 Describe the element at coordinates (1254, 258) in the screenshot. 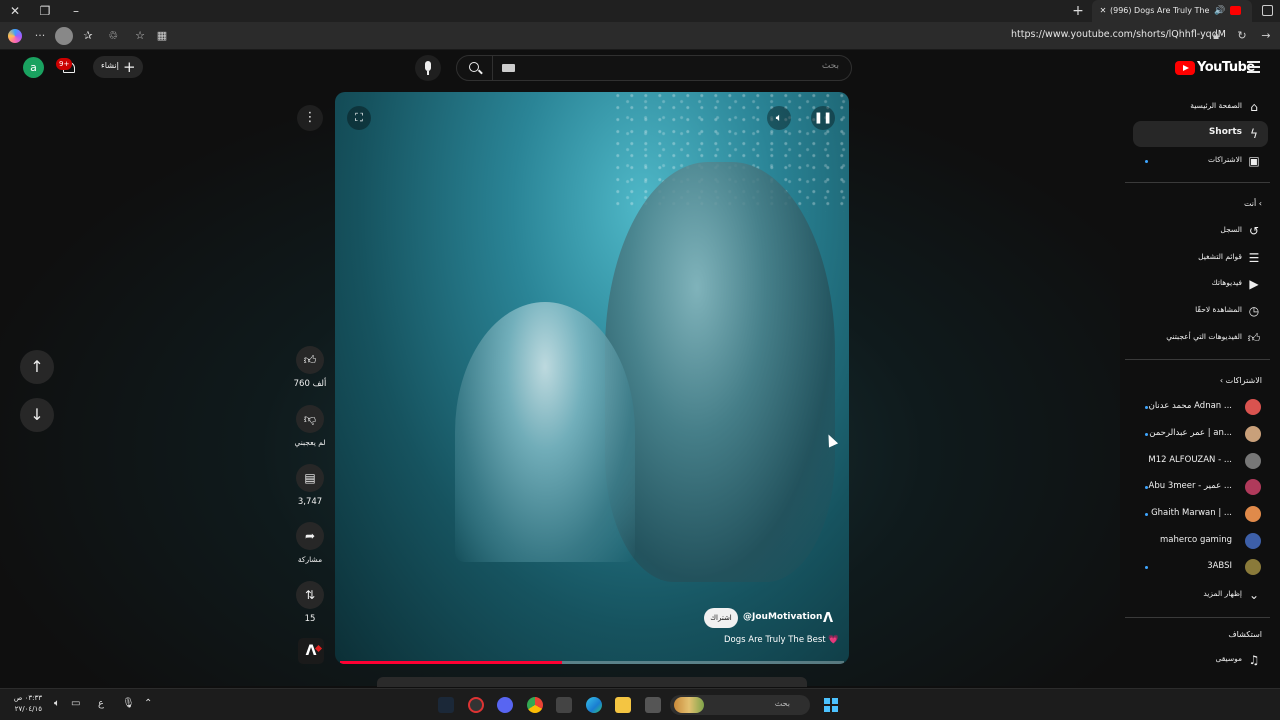

I see `playlists-icon: ☰` at that location.